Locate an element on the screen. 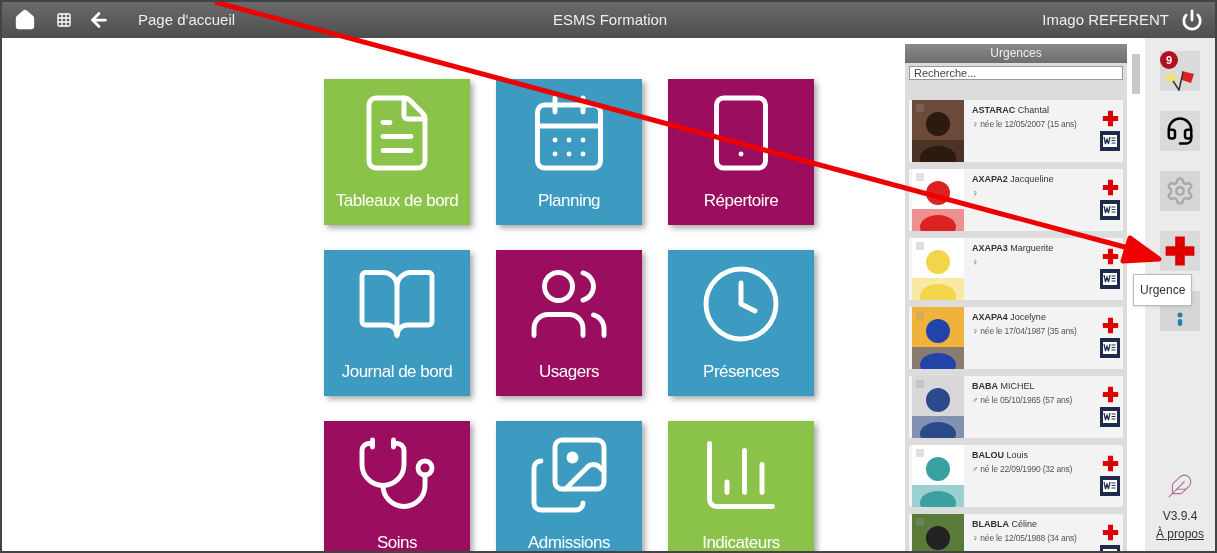 This screenshot has height=553, width=1217. patient-info: ♀ née le 12/05/1988 (34 ans) is located at coordinates (1025, 538).